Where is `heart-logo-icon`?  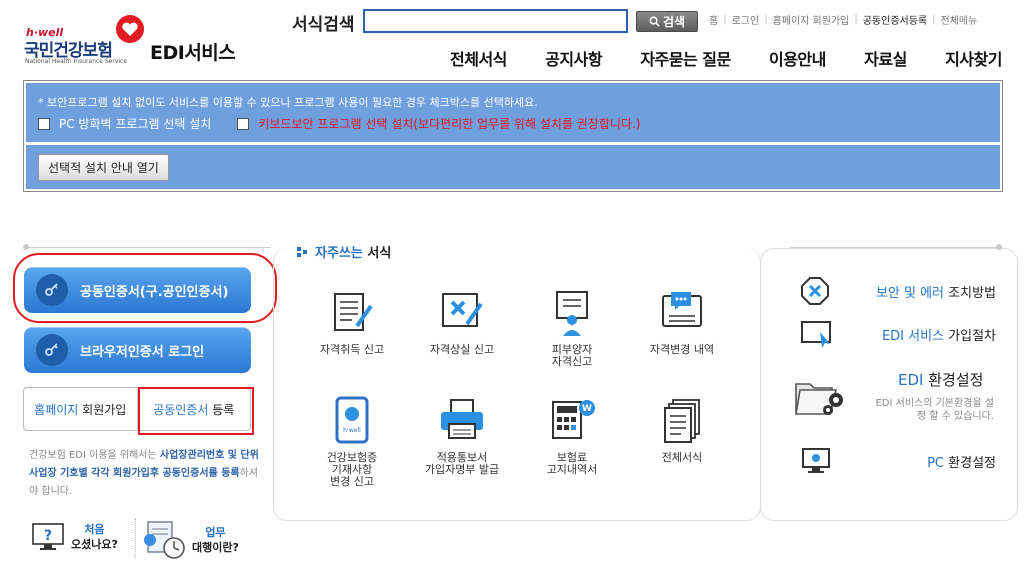 heart-logo-icon is located at coordinates (130, 29).